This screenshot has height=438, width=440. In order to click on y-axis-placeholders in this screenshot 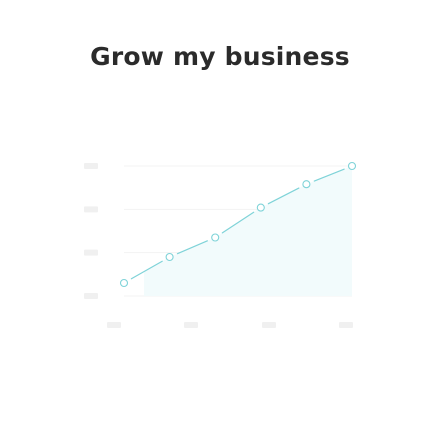, I will do `click(91, 231)`.